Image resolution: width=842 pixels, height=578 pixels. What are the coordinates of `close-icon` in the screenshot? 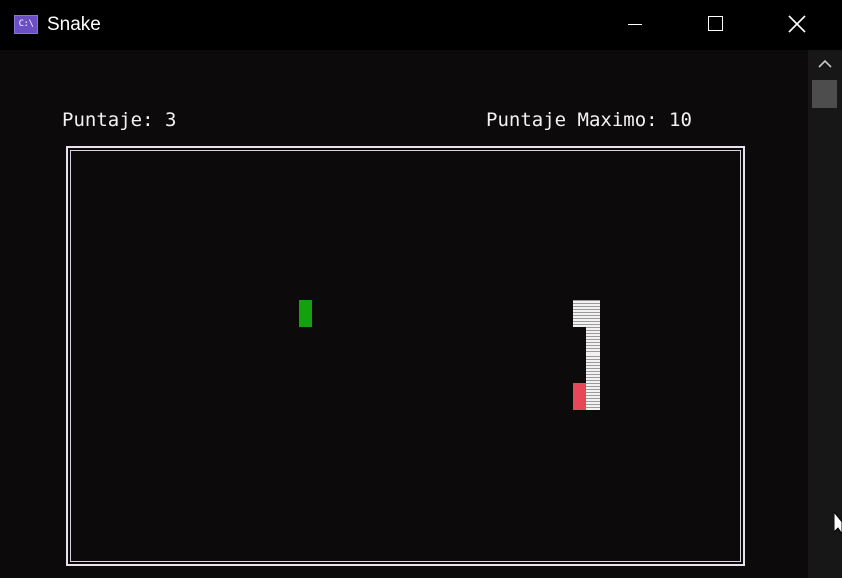 It's located at (797, 24).